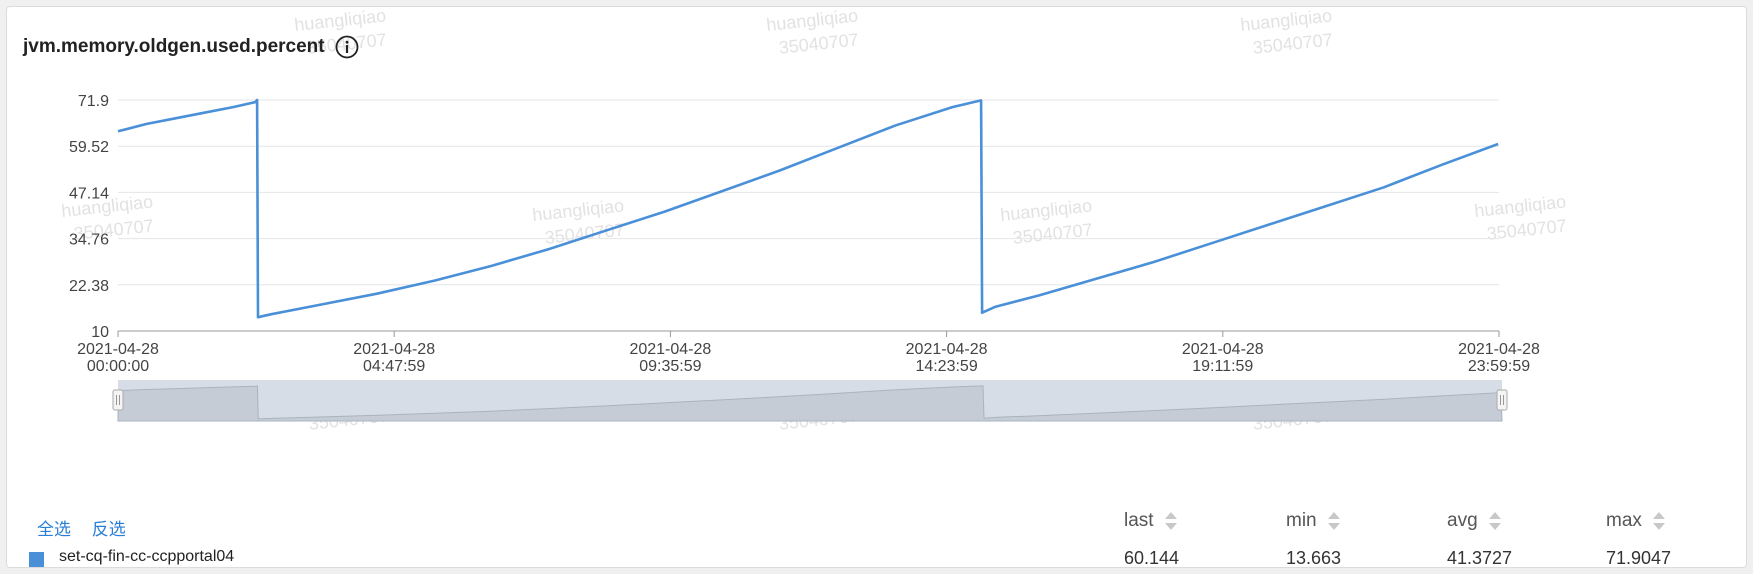  What do you see at coordinates (1314, 558) in the screenshot?
I see `stat-min: 13.663` at bounding box center [1314, 558].